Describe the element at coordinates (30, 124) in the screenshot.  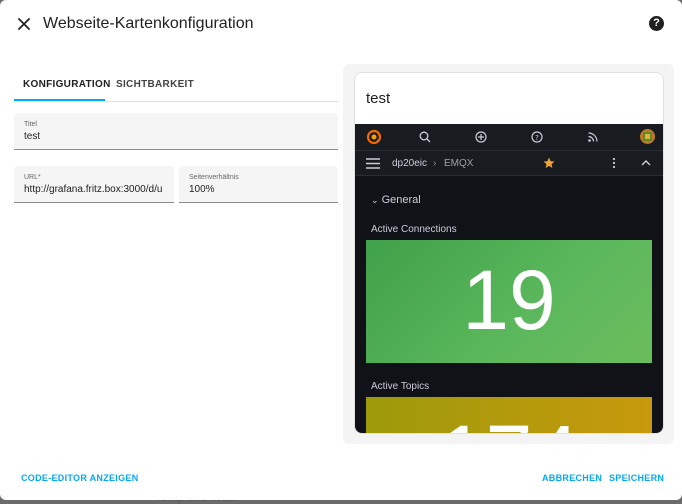
I see `title-field-label: Titel` at that location.